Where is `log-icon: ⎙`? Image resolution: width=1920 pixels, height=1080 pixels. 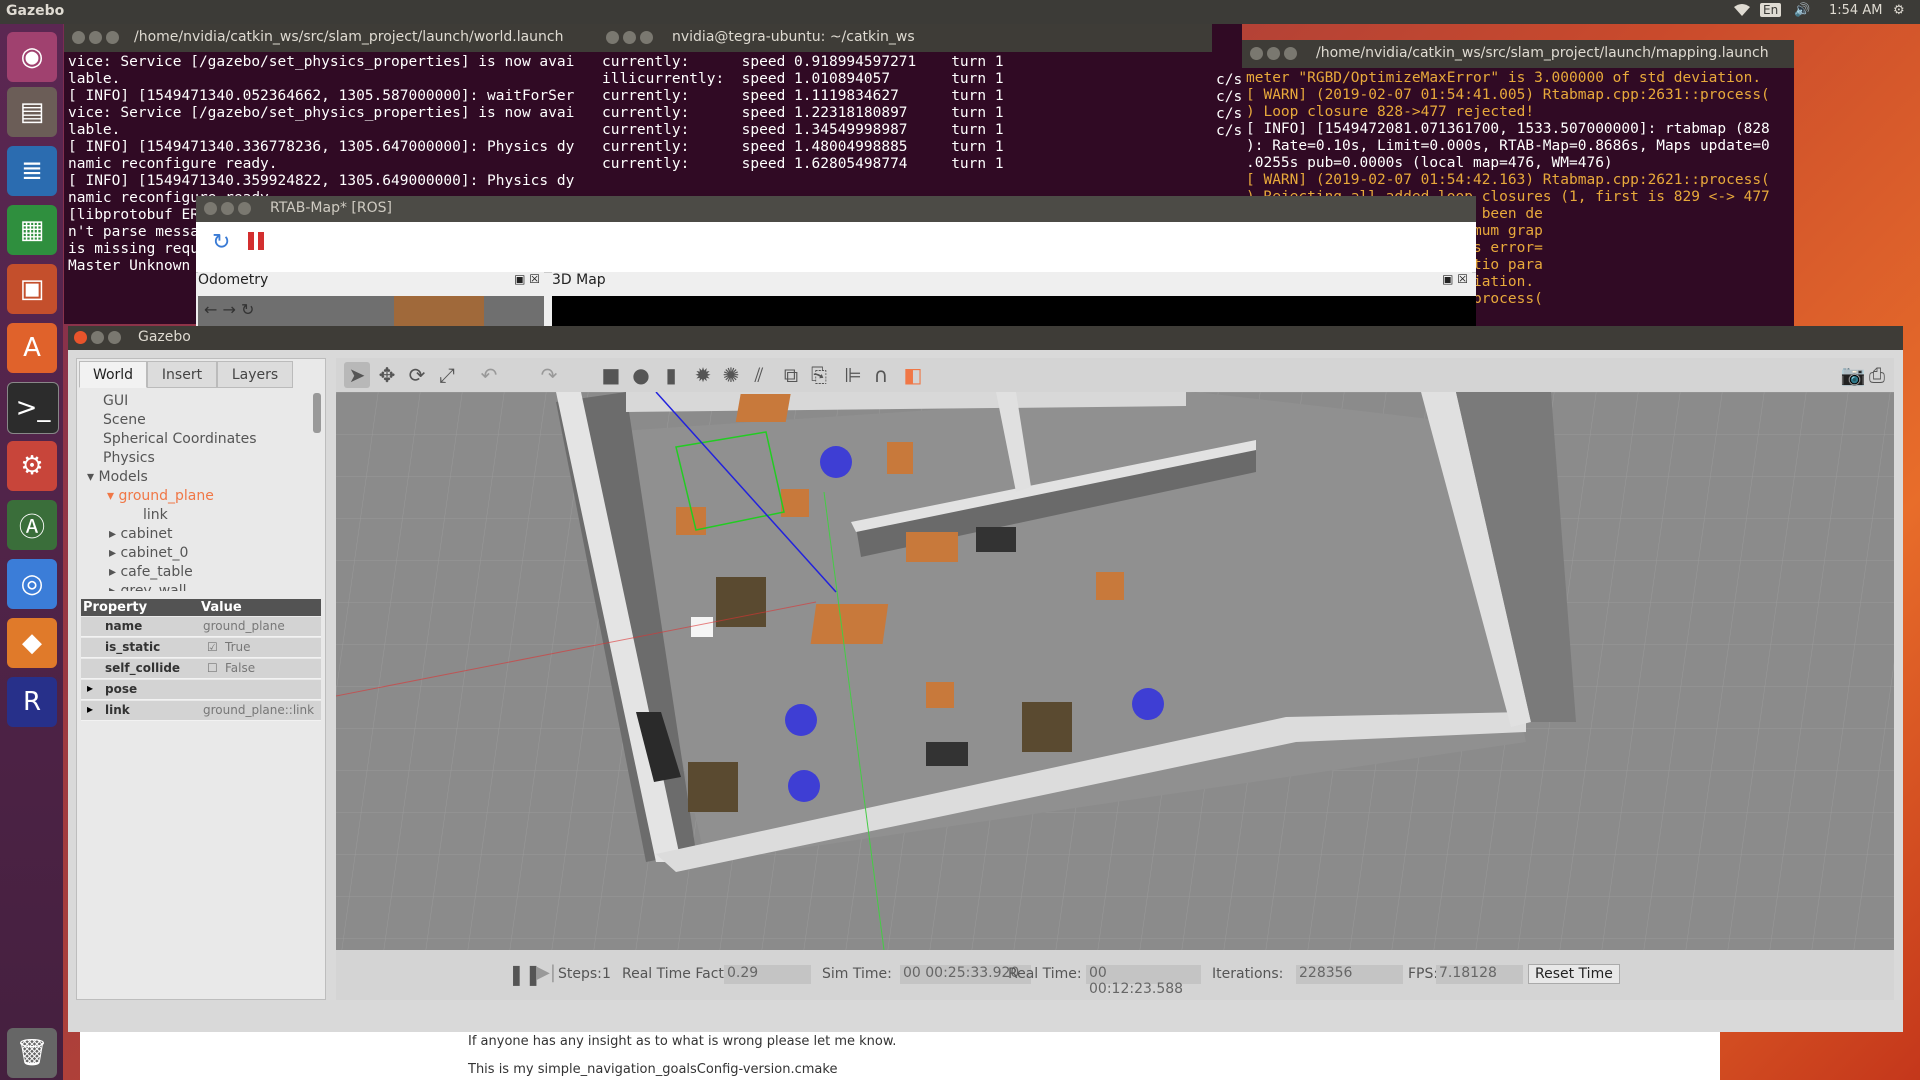 log-icon: ⎙ is located at coordinates (1877, 375).